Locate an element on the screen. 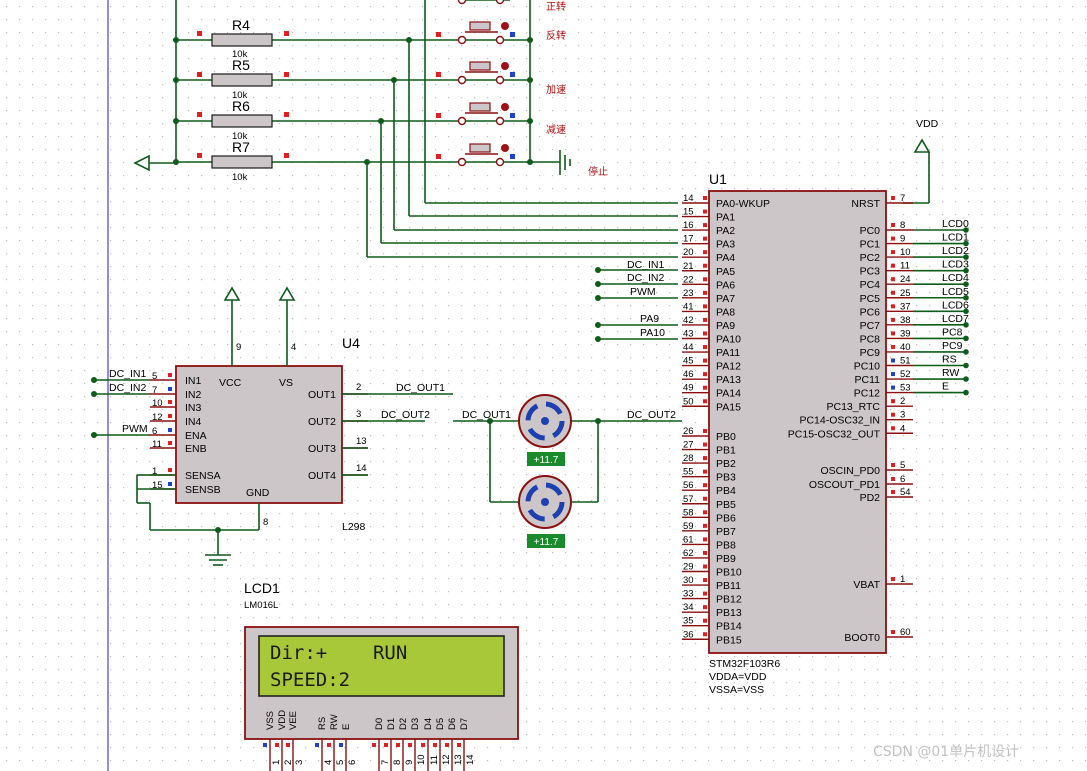 The height and width of the screenshot is (771, 1087). pin-number: 16 is located at coordinates (688, 225).